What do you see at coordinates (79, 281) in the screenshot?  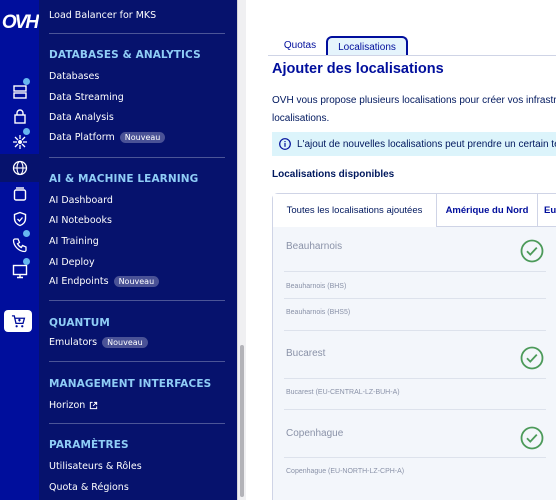 I see `sidebar-item-label: AI Endpoints` at bounding box center [79, 281].